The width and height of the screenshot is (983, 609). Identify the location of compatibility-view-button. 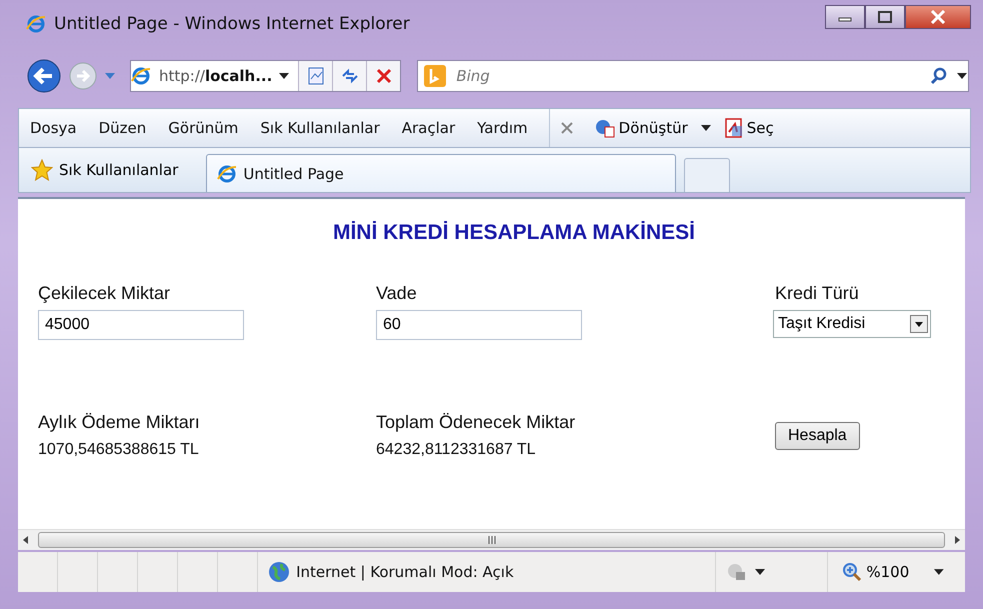
(315, 76).